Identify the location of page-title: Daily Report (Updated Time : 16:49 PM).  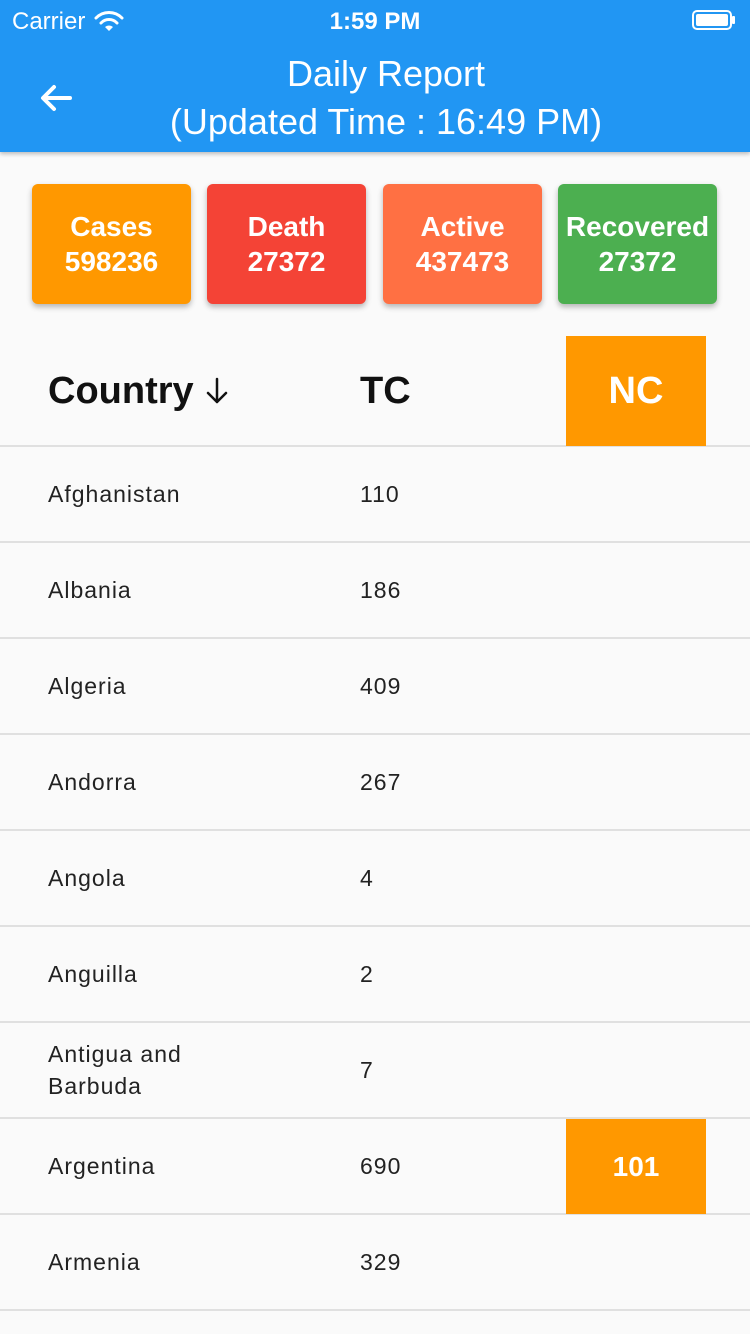
(386, 98).